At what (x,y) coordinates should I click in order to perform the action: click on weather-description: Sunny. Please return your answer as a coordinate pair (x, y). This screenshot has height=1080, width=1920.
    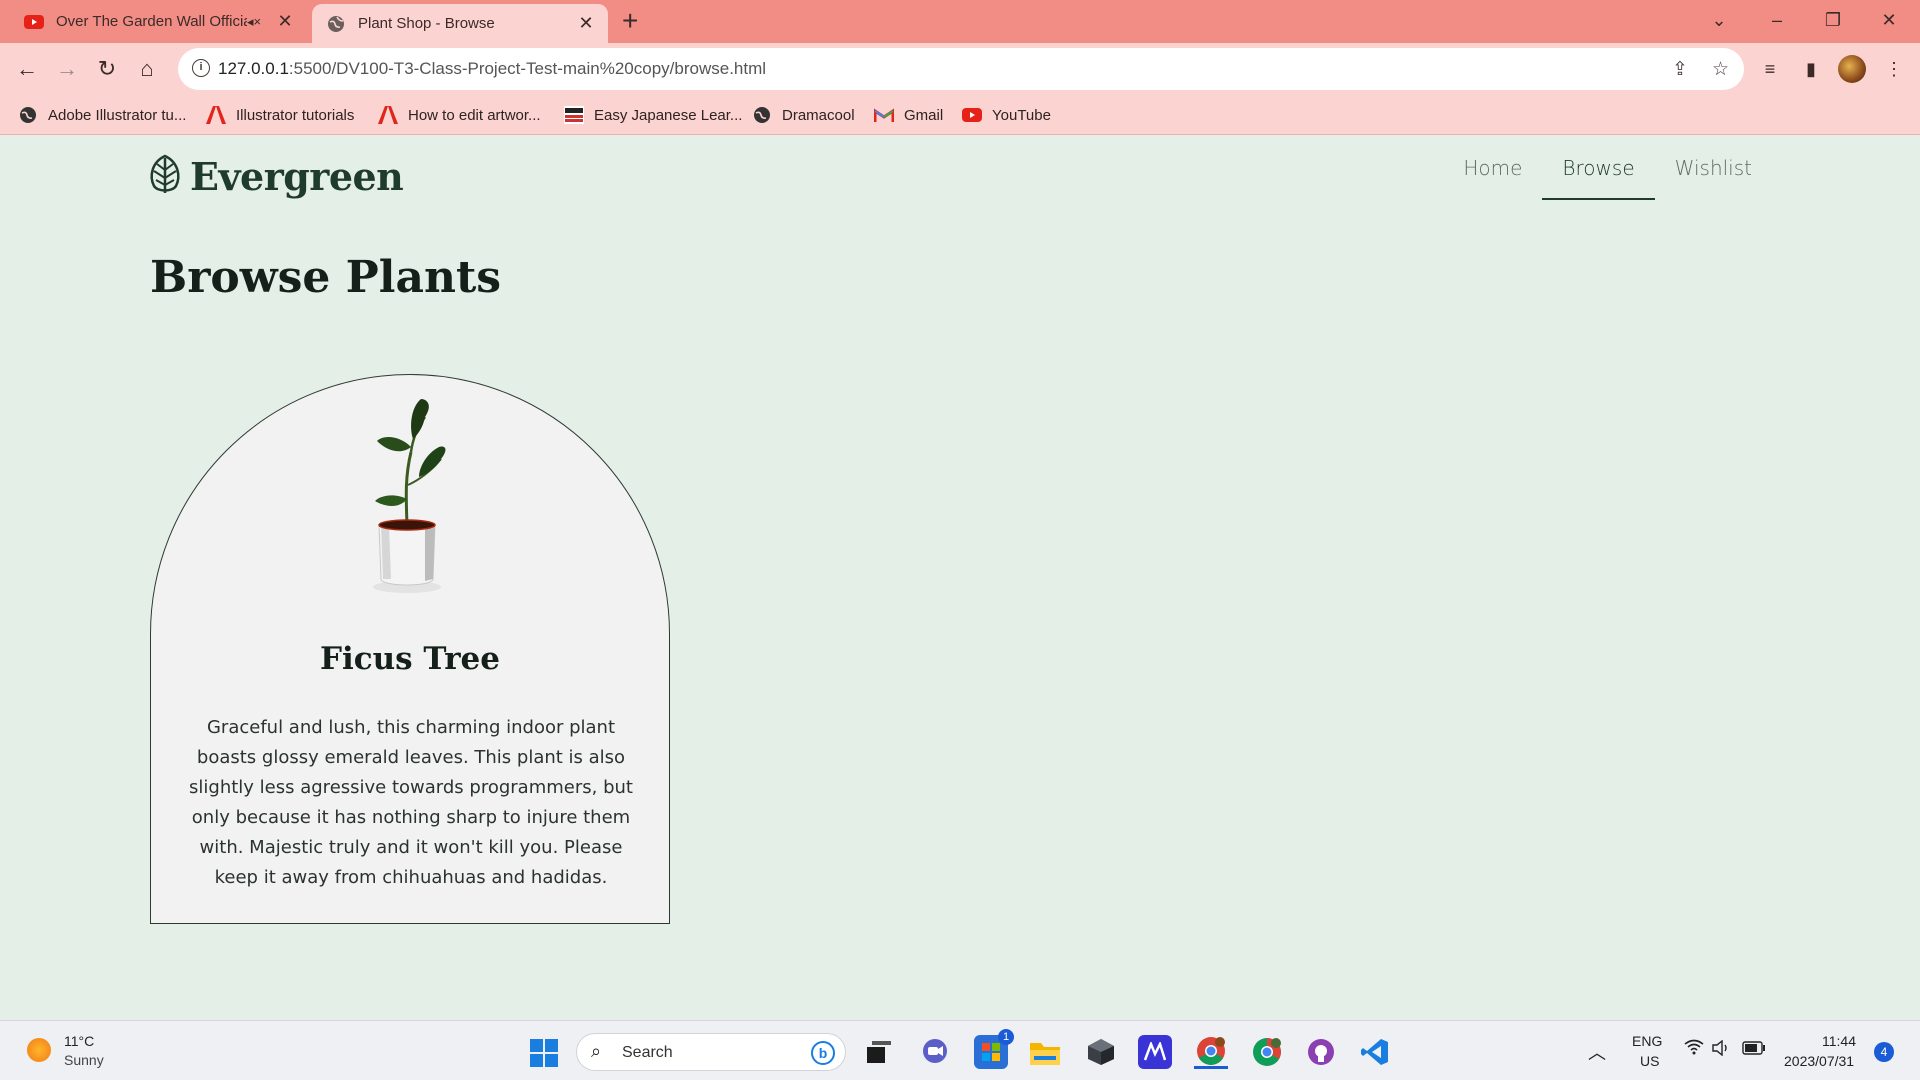
    Looking at the image, I should click on (84, 1060).